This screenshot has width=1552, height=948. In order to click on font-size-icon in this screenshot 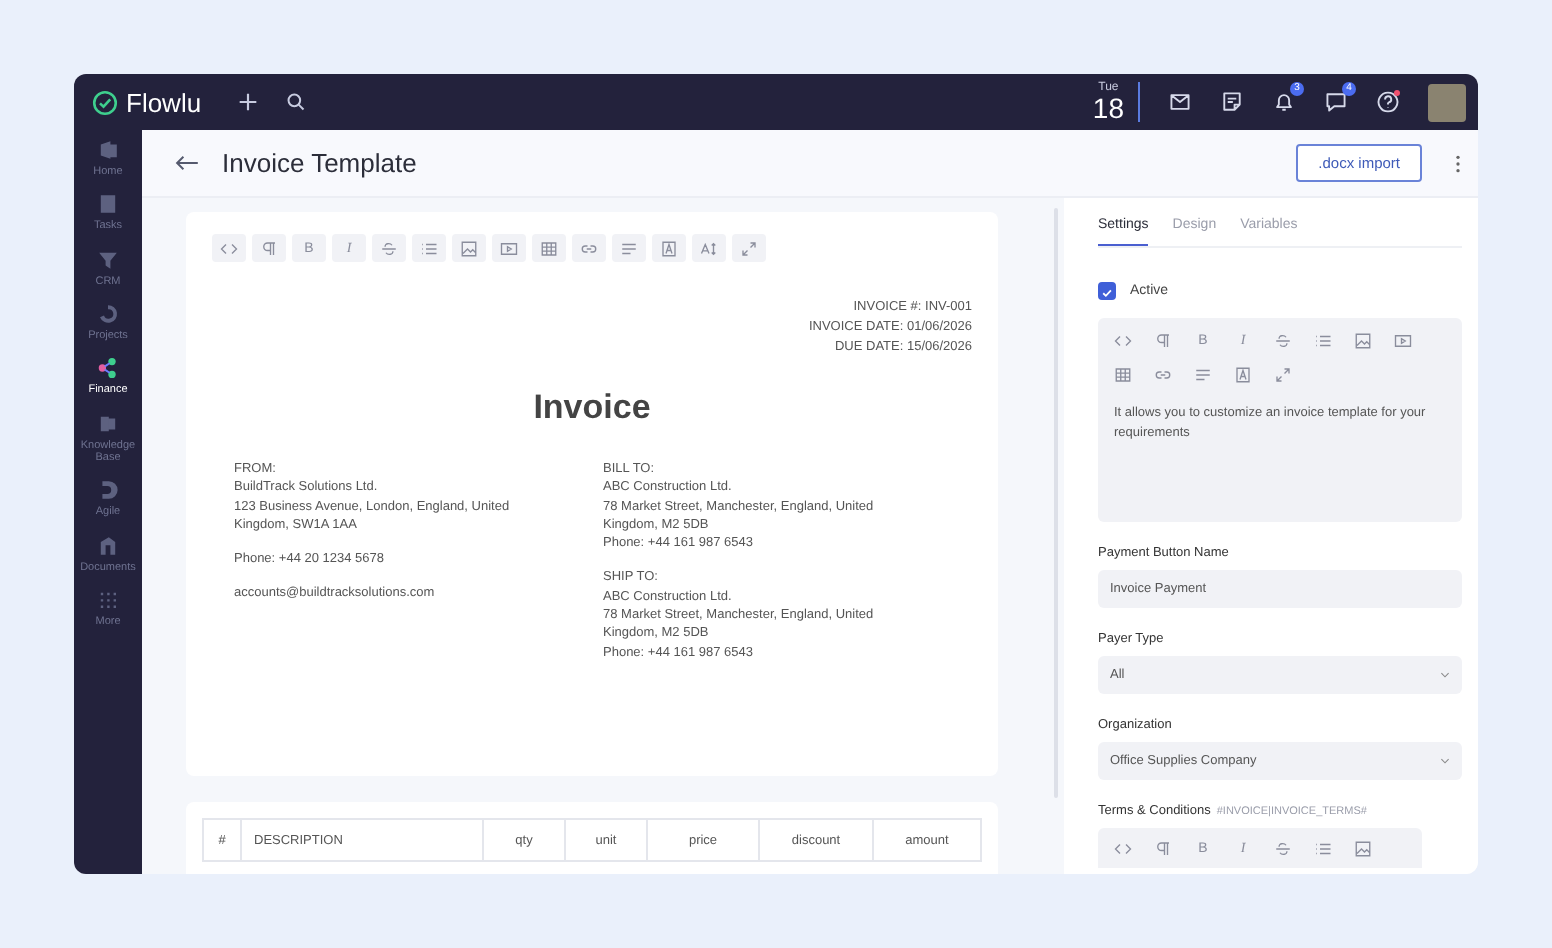, I will do `click(709, 248)`.